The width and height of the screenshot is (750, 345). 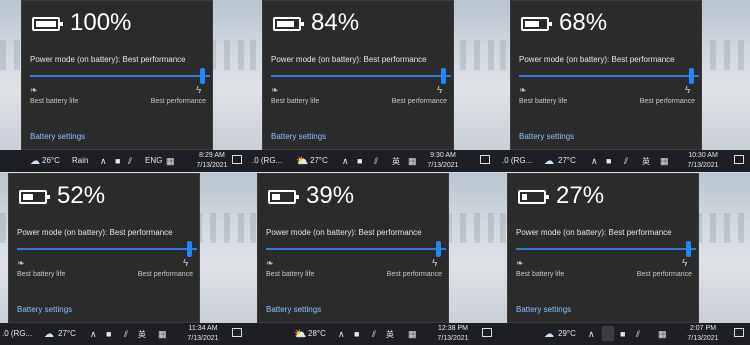 I want to click on weather-condition: Rain, so click(x=80, y=160).